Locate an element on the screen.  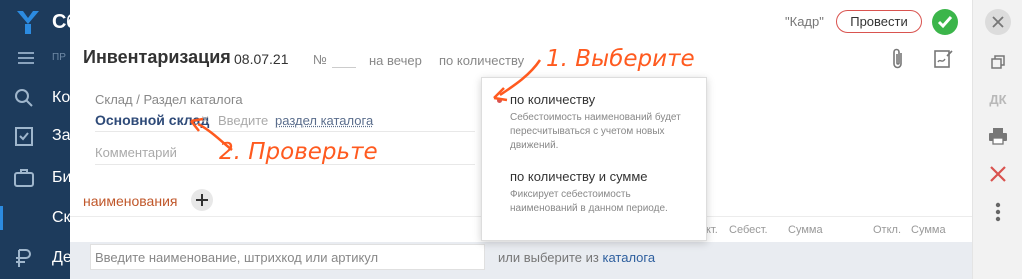
author-label: "Кадр" is located at coordinates (804, 21).